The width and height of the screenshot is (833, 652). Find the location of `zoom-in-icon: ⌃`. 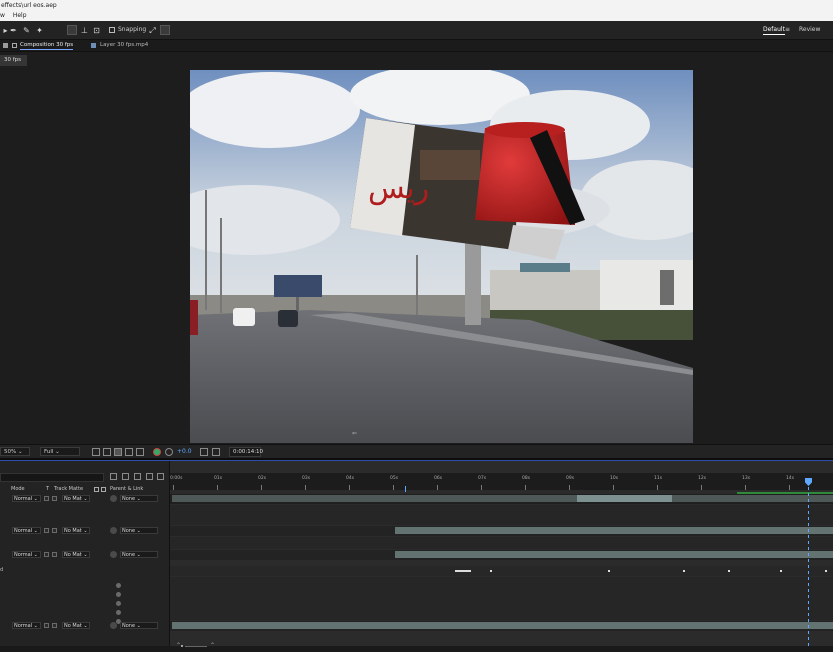

zoom-in-icon: ⌃ is located at coordinates (212, 645).